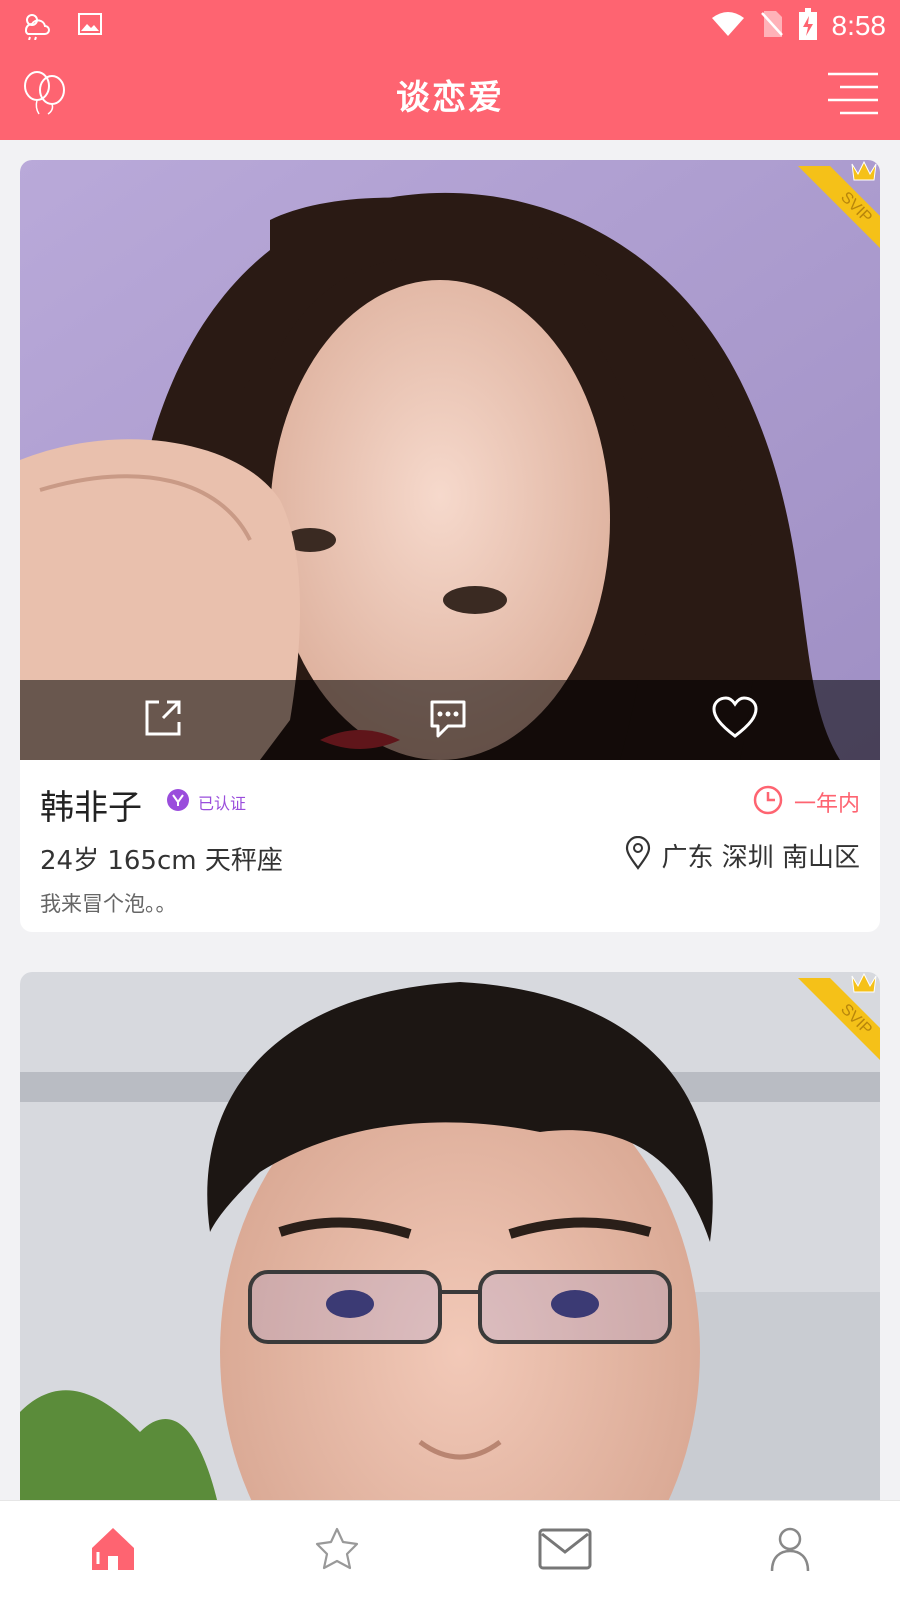  What do you see at coordinates (178, 802) in the screenshot?
I see `verified-icon` at bounding box center [178, 802].